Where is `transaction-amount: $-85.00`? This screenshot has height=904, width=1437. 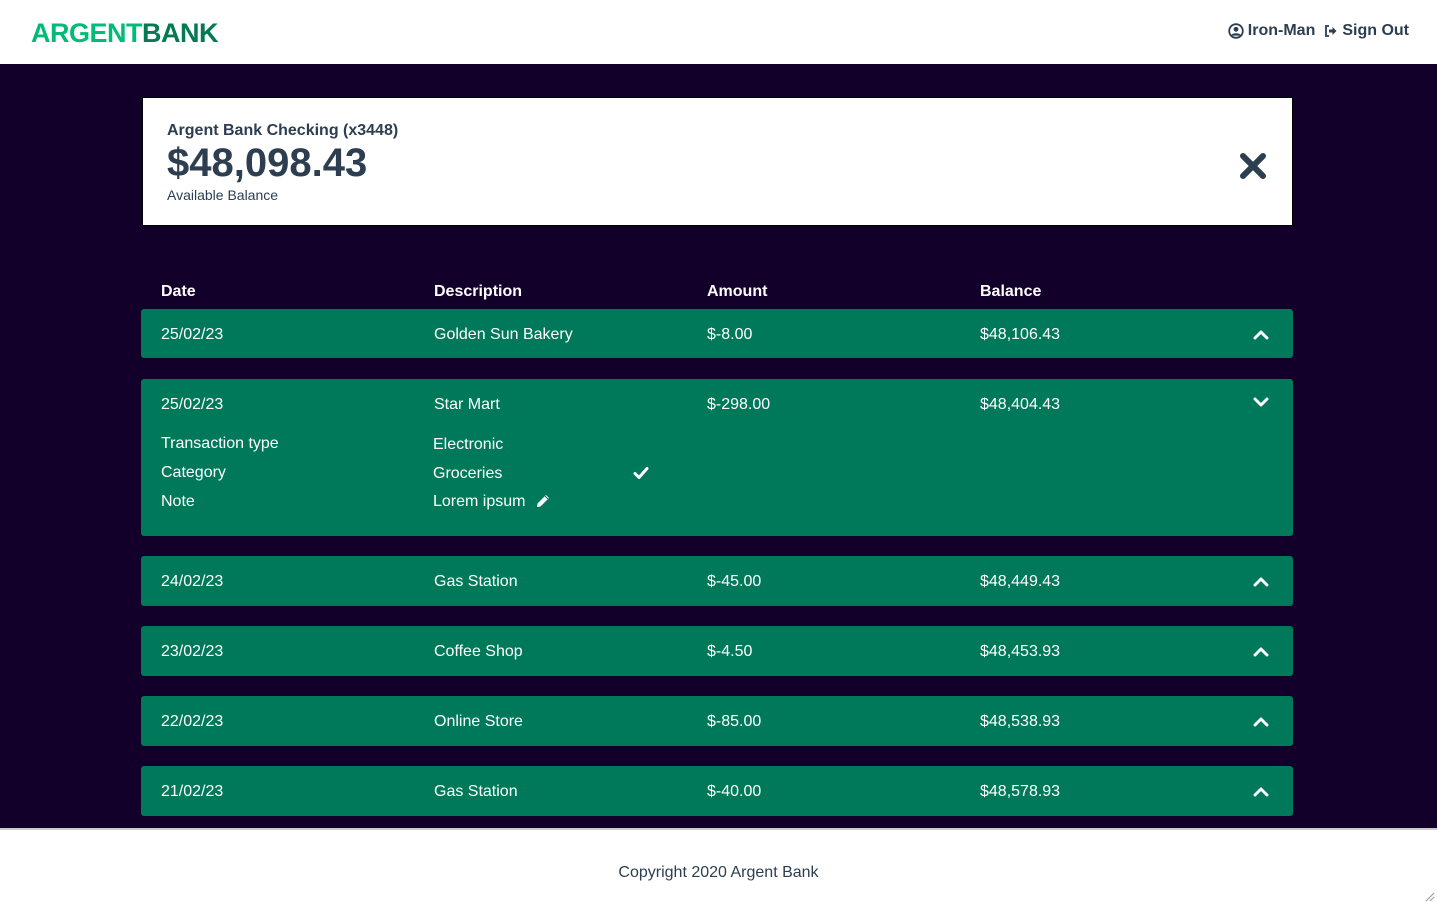 transaction-amount: $-85.00 is located at coordinates (734, 721).